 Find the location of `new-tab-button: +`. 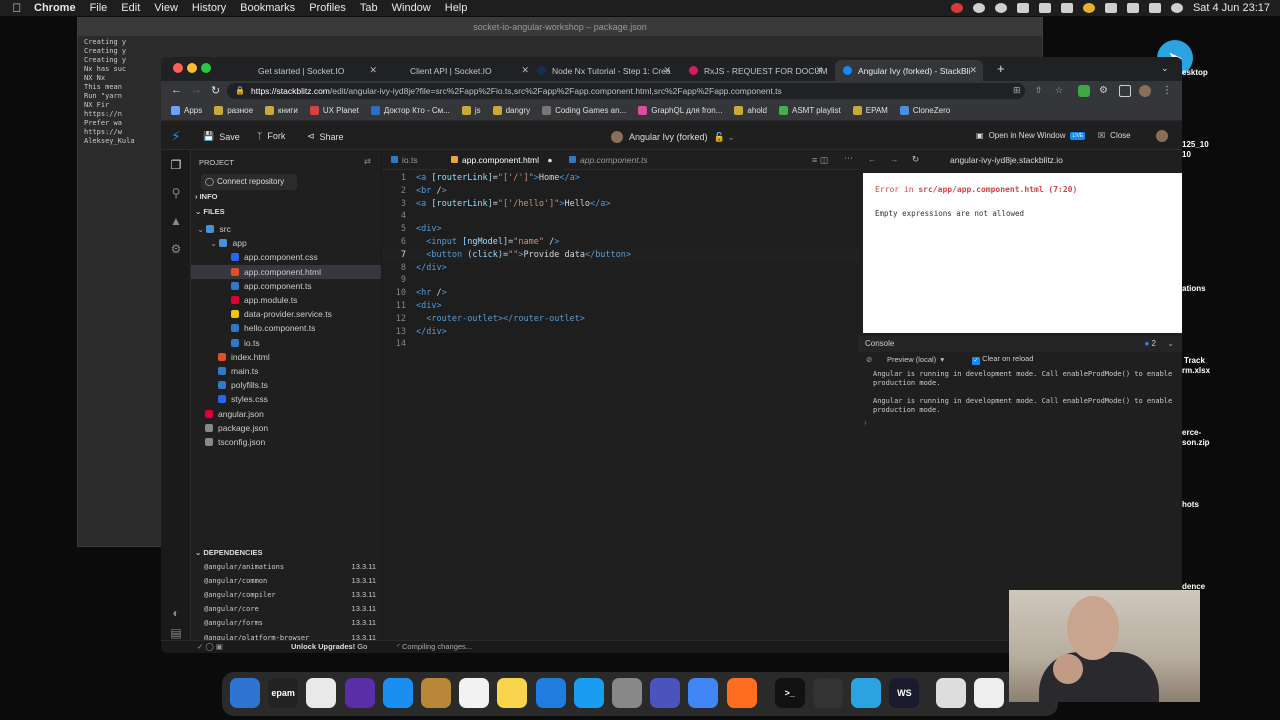

new-tab-button: + is located at coordinates (1001, 68).